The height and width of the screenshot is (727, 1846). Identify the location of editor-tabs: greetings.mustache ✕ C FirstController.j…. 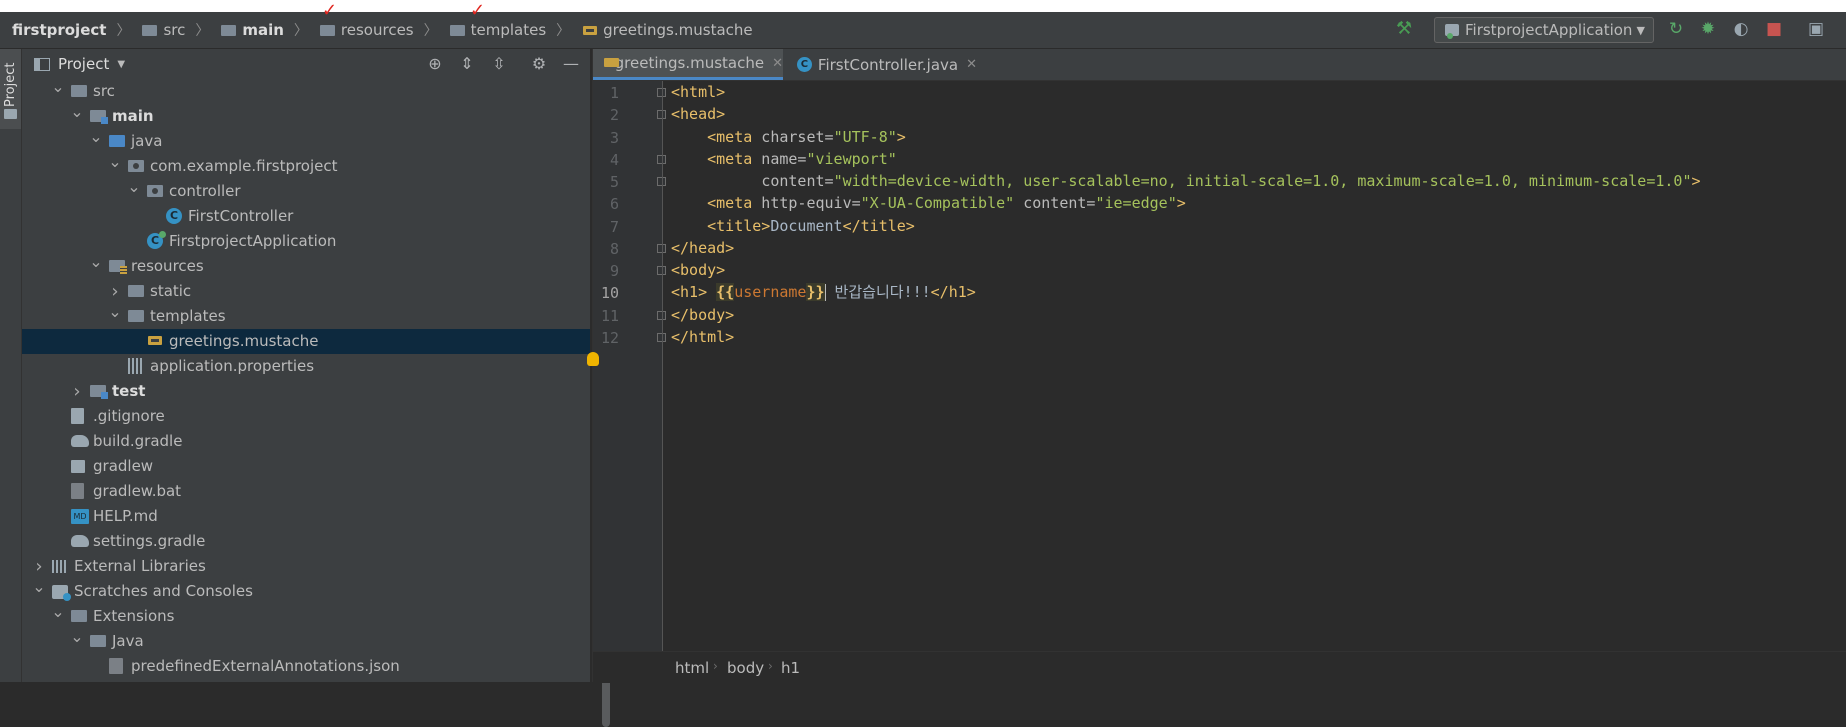
(1219, 65).